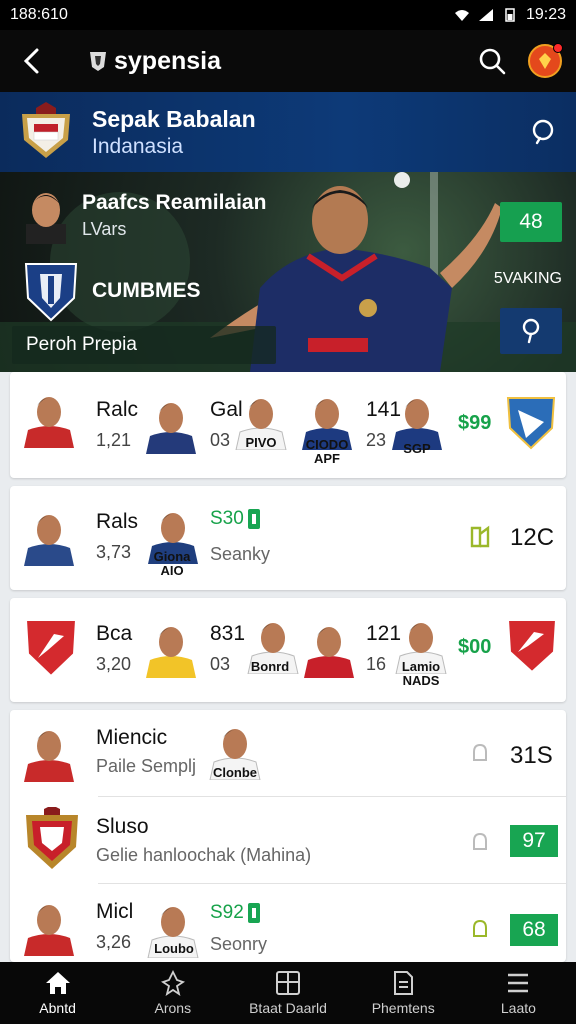 The width and height of the screenshot is (576, 1024). I want to click on team-value: 1,21, so click(114, 440).